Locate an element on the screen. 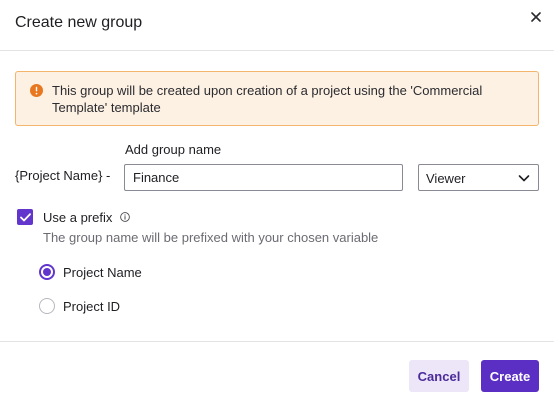 The image size is (554, 409). close-button is located at coordinates (536, 17).